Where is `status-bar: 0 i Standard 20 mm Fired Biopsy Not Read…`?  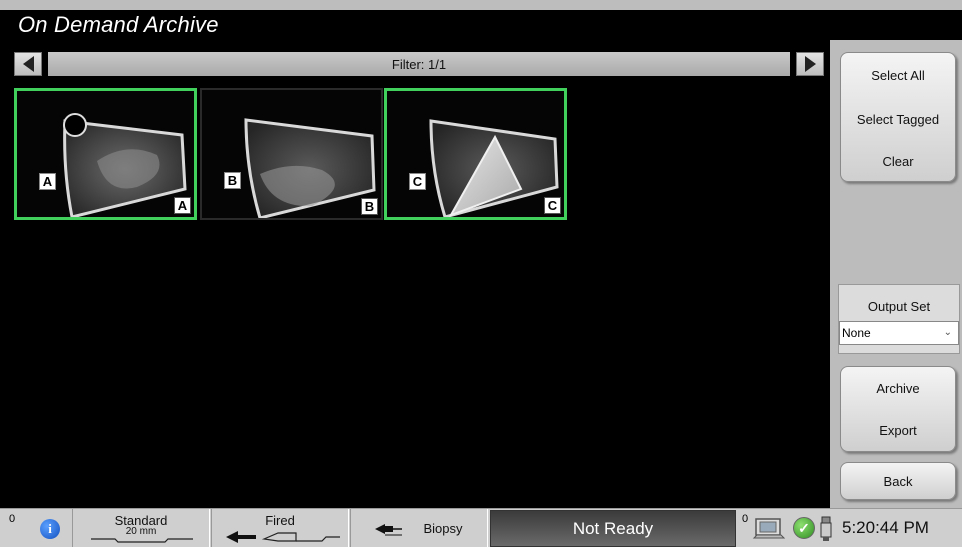
status-bar: 0 i Standard 20 mm Fired Biopsy Not Read… is located at coordinates (481, 527).